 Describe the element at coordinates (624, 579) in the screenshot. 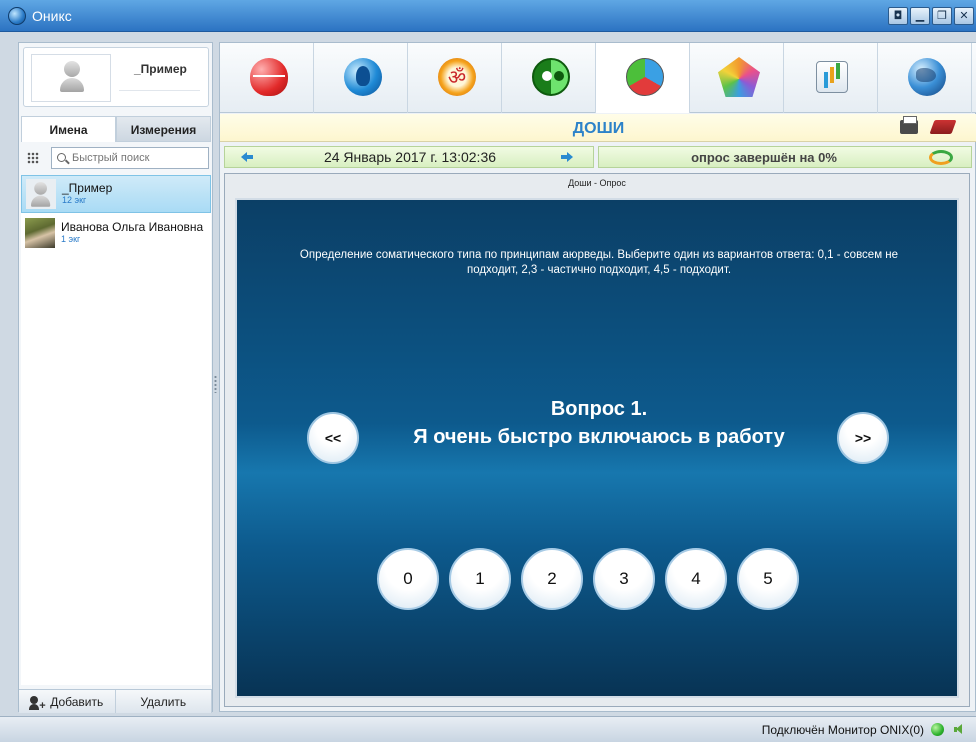

I see `answer-button-3: 3` at that location.